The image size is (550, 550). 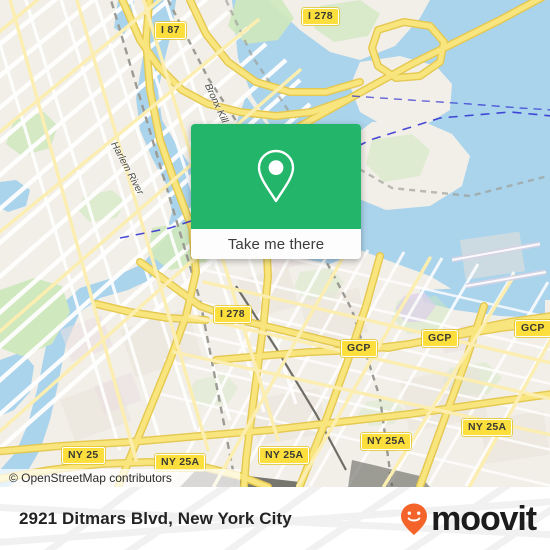 I want to click on moovit-logo: moovit, so click(x=468, y=518).